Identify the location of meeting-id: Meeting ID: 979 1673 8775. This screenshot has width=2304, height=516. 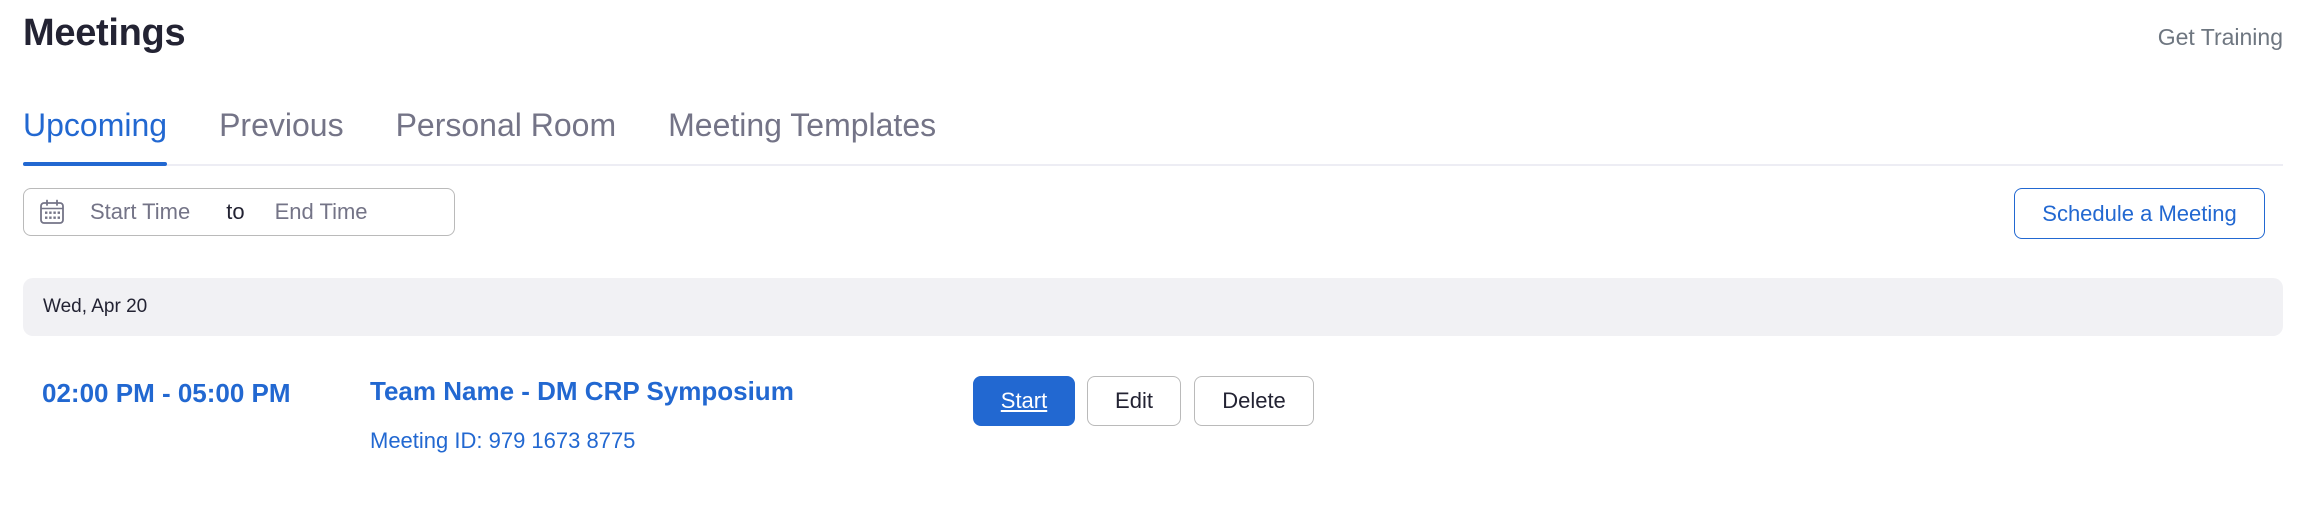
(503, 440).